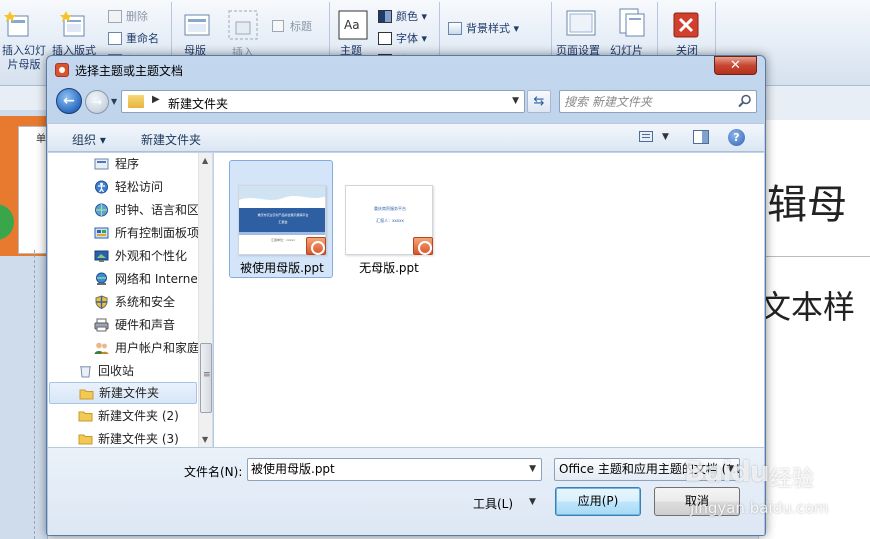 The image size is (870, 539). I want to click on background-styles-button: 背景样式 ▾, so click(483, 29).